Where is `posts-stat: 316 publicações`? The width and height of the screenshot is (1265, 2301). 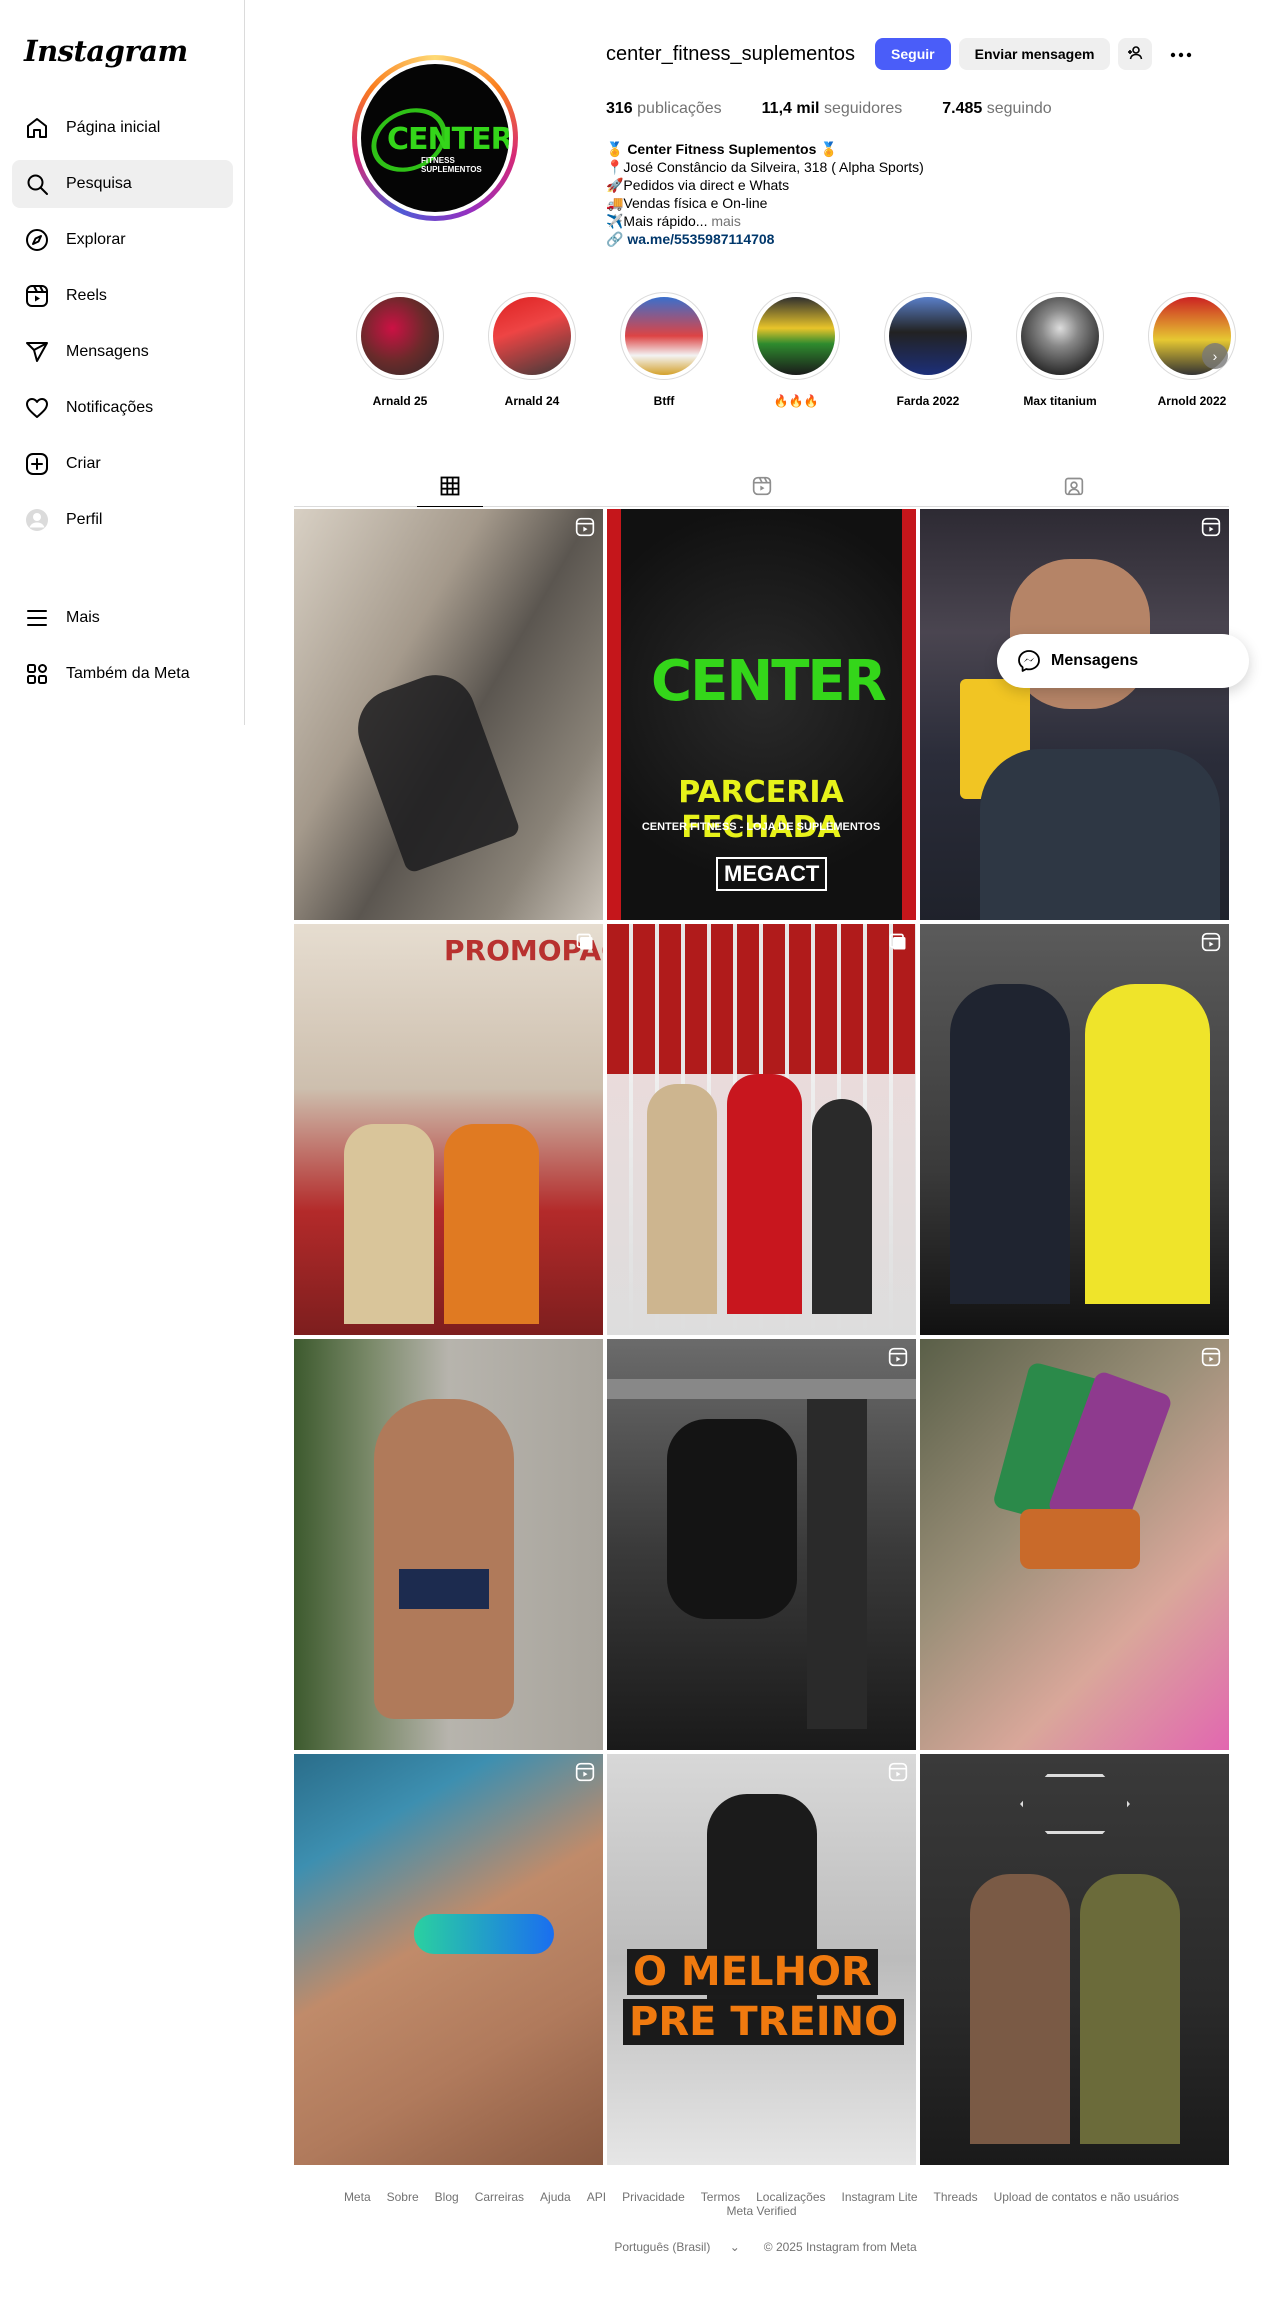 posts-stat: 316 publicações is located at coordinates (664, 108).